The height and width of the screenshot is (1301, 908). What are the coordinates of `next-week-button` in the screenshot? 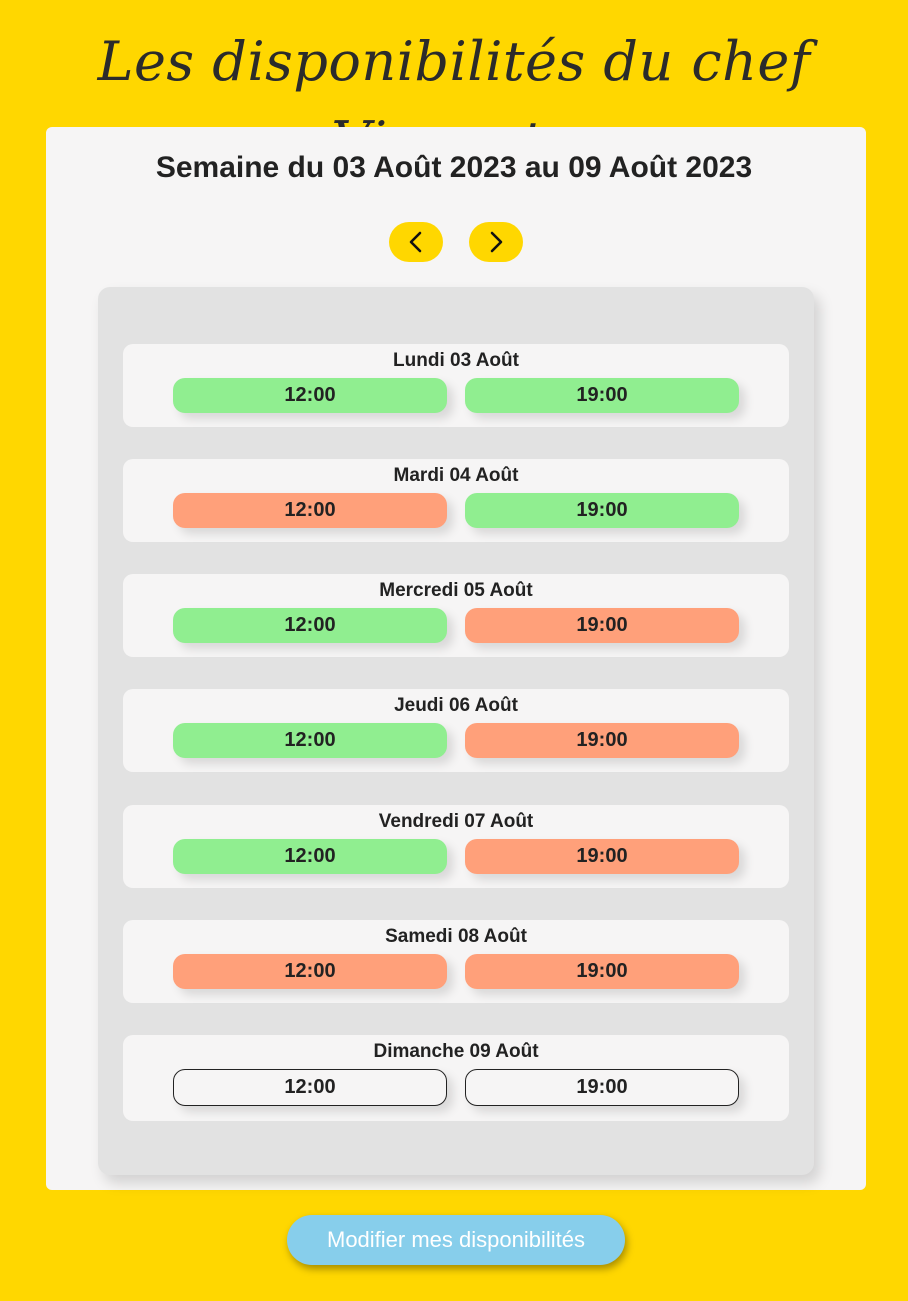 It's located at (496, 242).